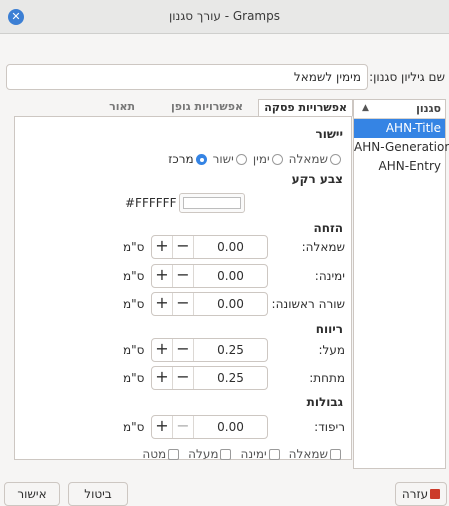 The width and height of the screenshot is (449, 506). Describe the element at coordinates (230, 159) in the screenshot. I see `align-justify-radio: ישור` at that location.